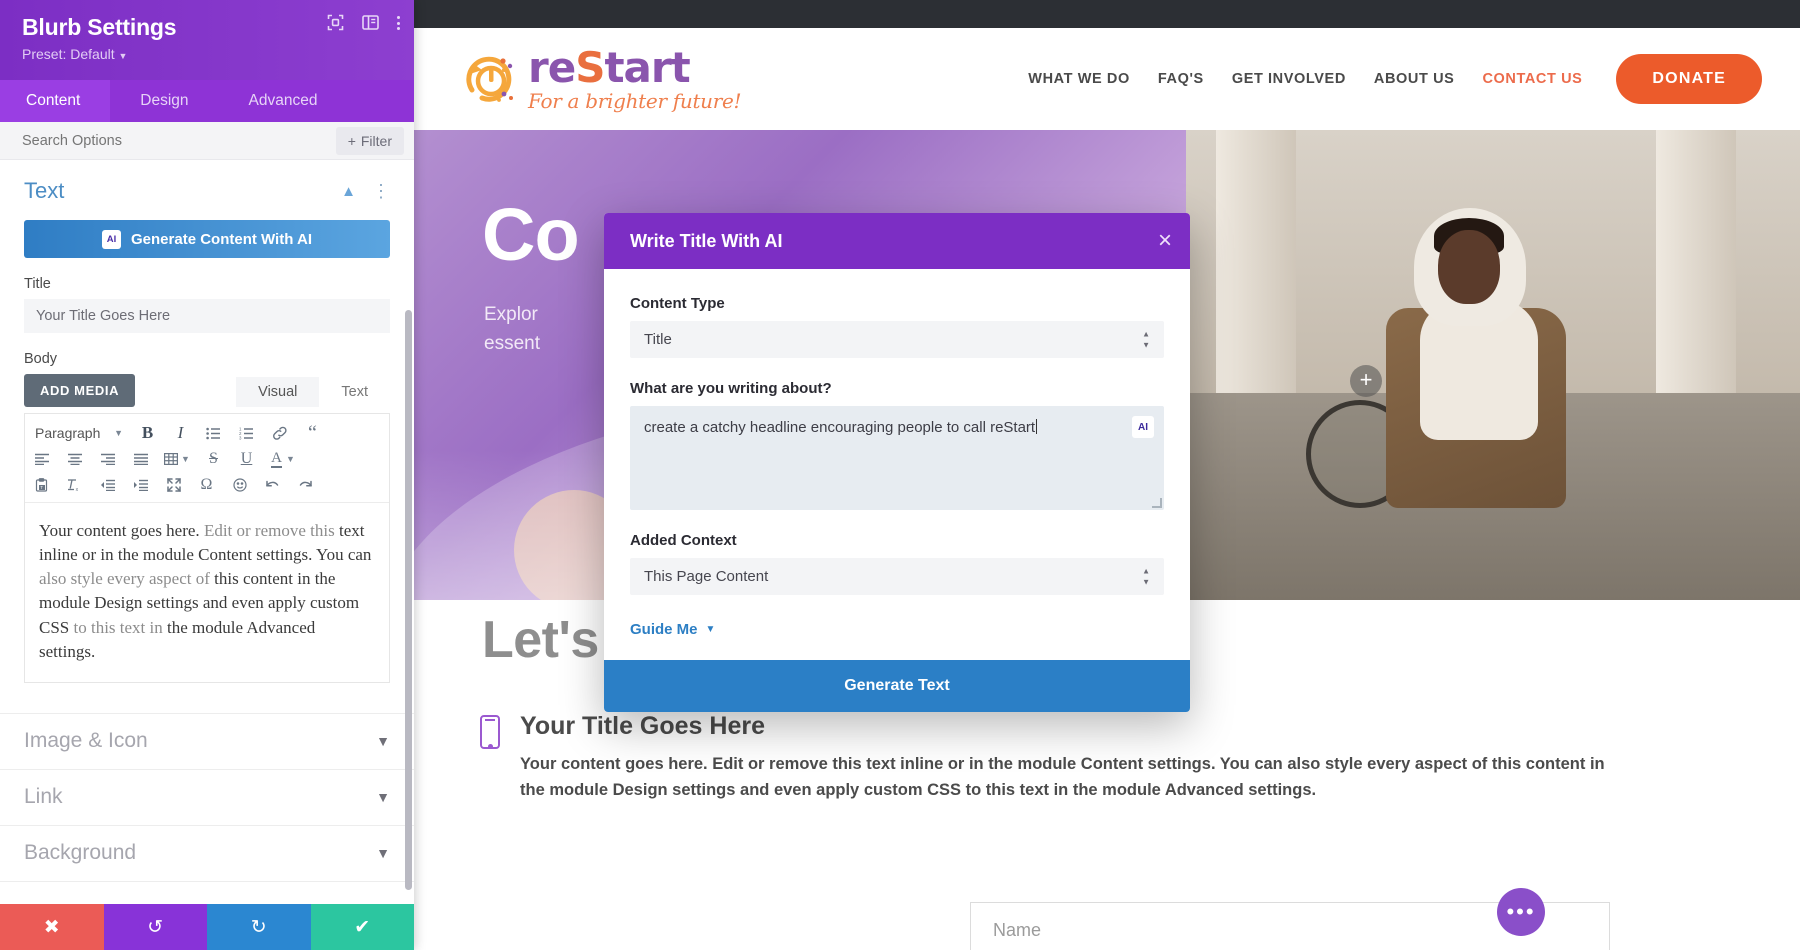  I want to click on blockquote-icon: “, so click(312, 433).